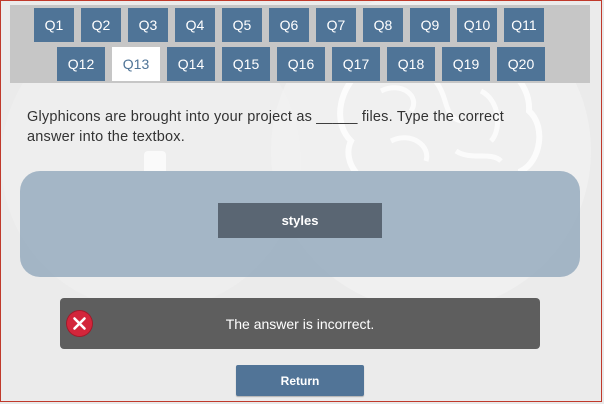 The image size is (604, 404). Describe the element at coordinates (148, 25) in the screenshot. I see `question-button-q3: Q3` at that location.